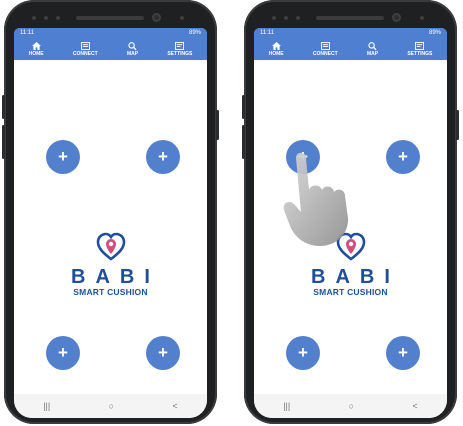 This screenshot has width=463, height=426. Describe the element at coordinates (110, 264) in the screenshot. I see `babi-logo: BABI SMART CUSHION` at that location.